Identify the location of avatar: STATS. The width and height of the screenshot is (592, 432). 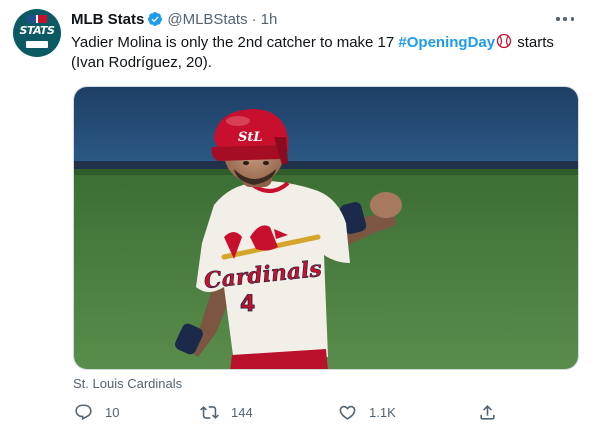
(37, 33).